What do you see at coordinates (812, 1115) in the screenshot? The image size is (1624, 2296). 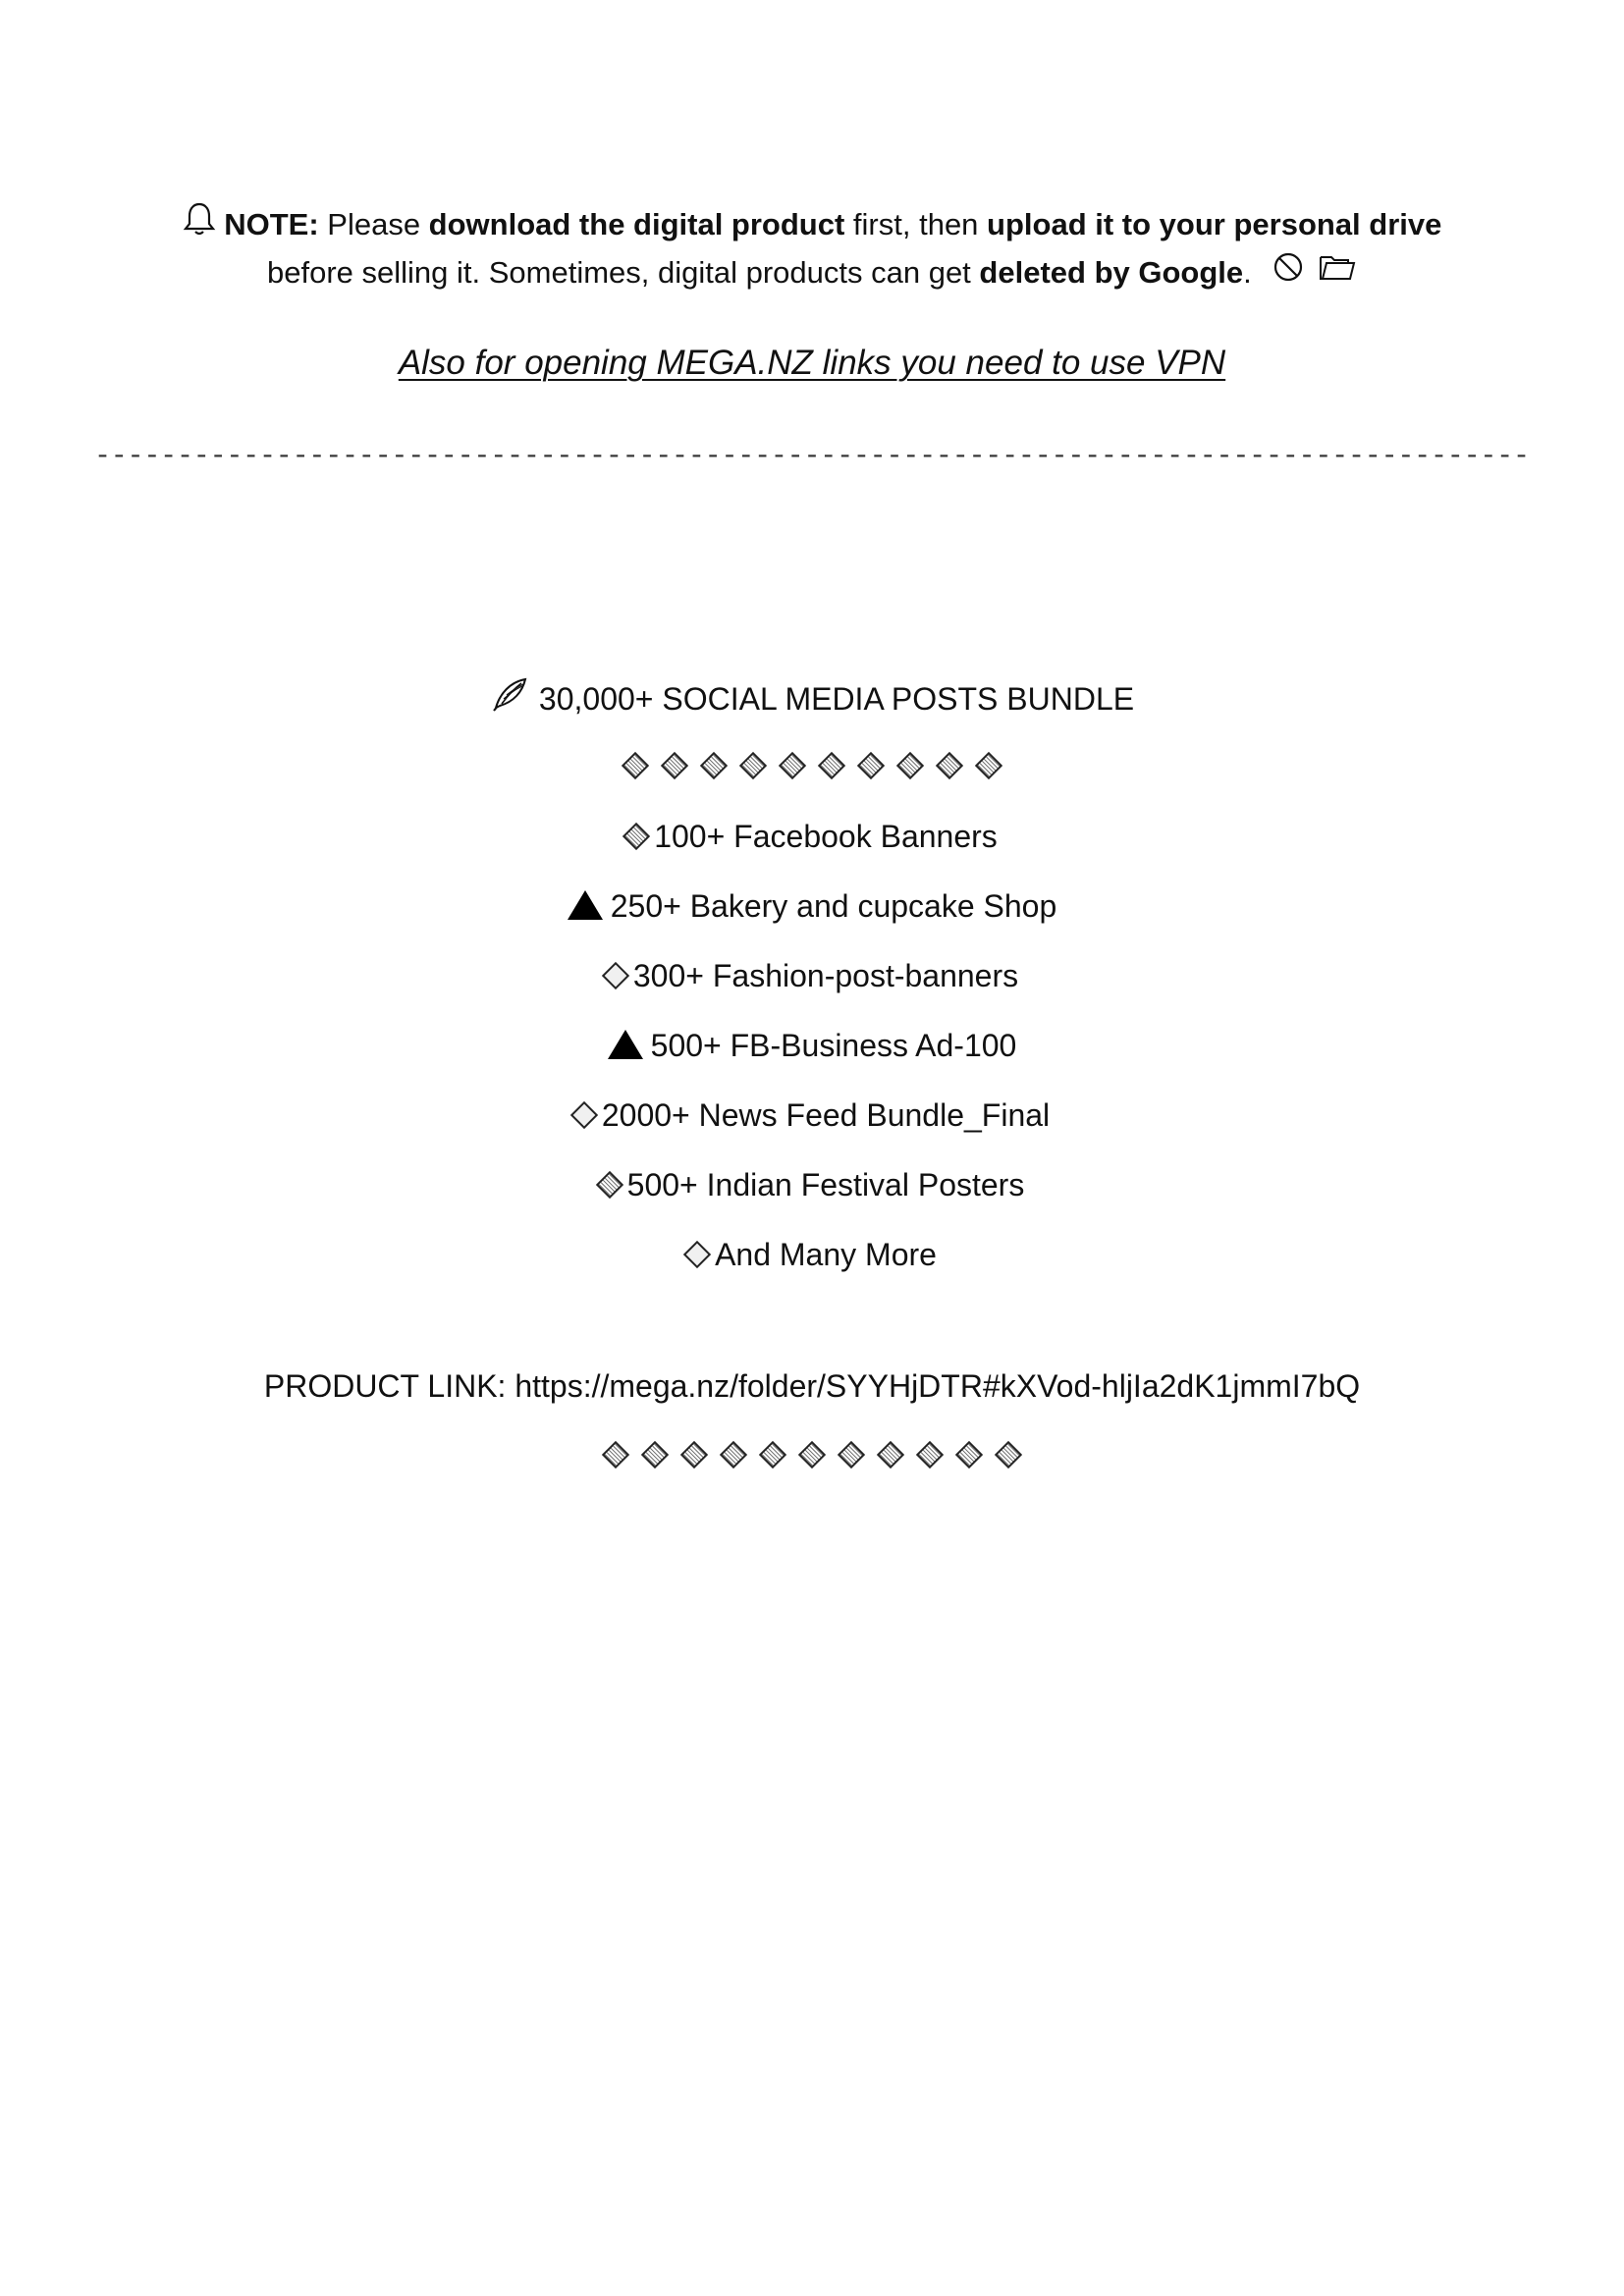 I see `list-item: 2000+ News Feed Bundle_Final` at bounding box center [812, 1115].